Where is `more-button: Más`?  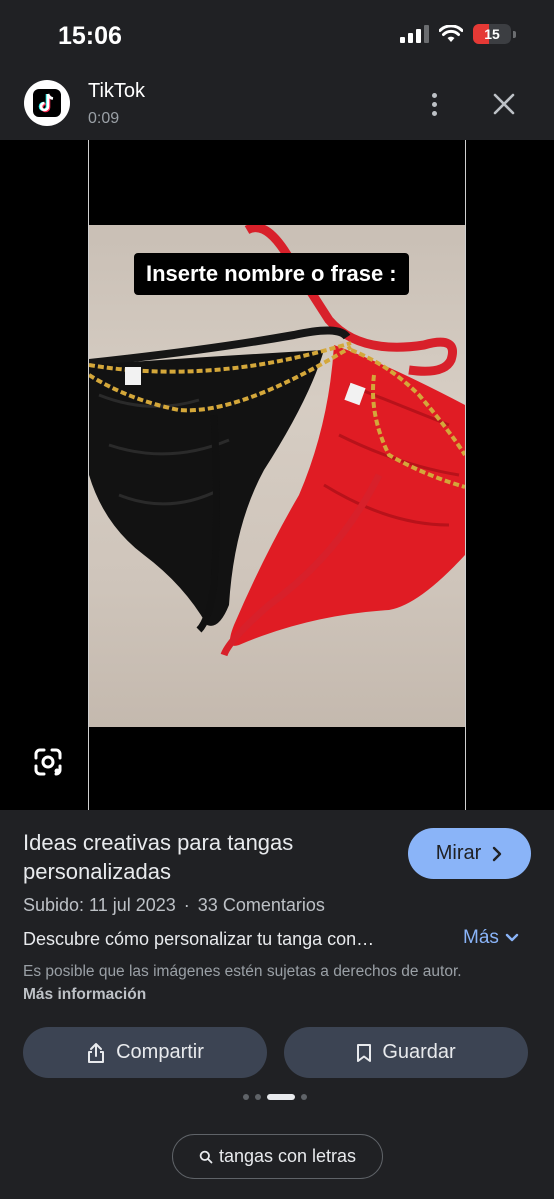 more-button: Más is located at coordinates (491, 938).